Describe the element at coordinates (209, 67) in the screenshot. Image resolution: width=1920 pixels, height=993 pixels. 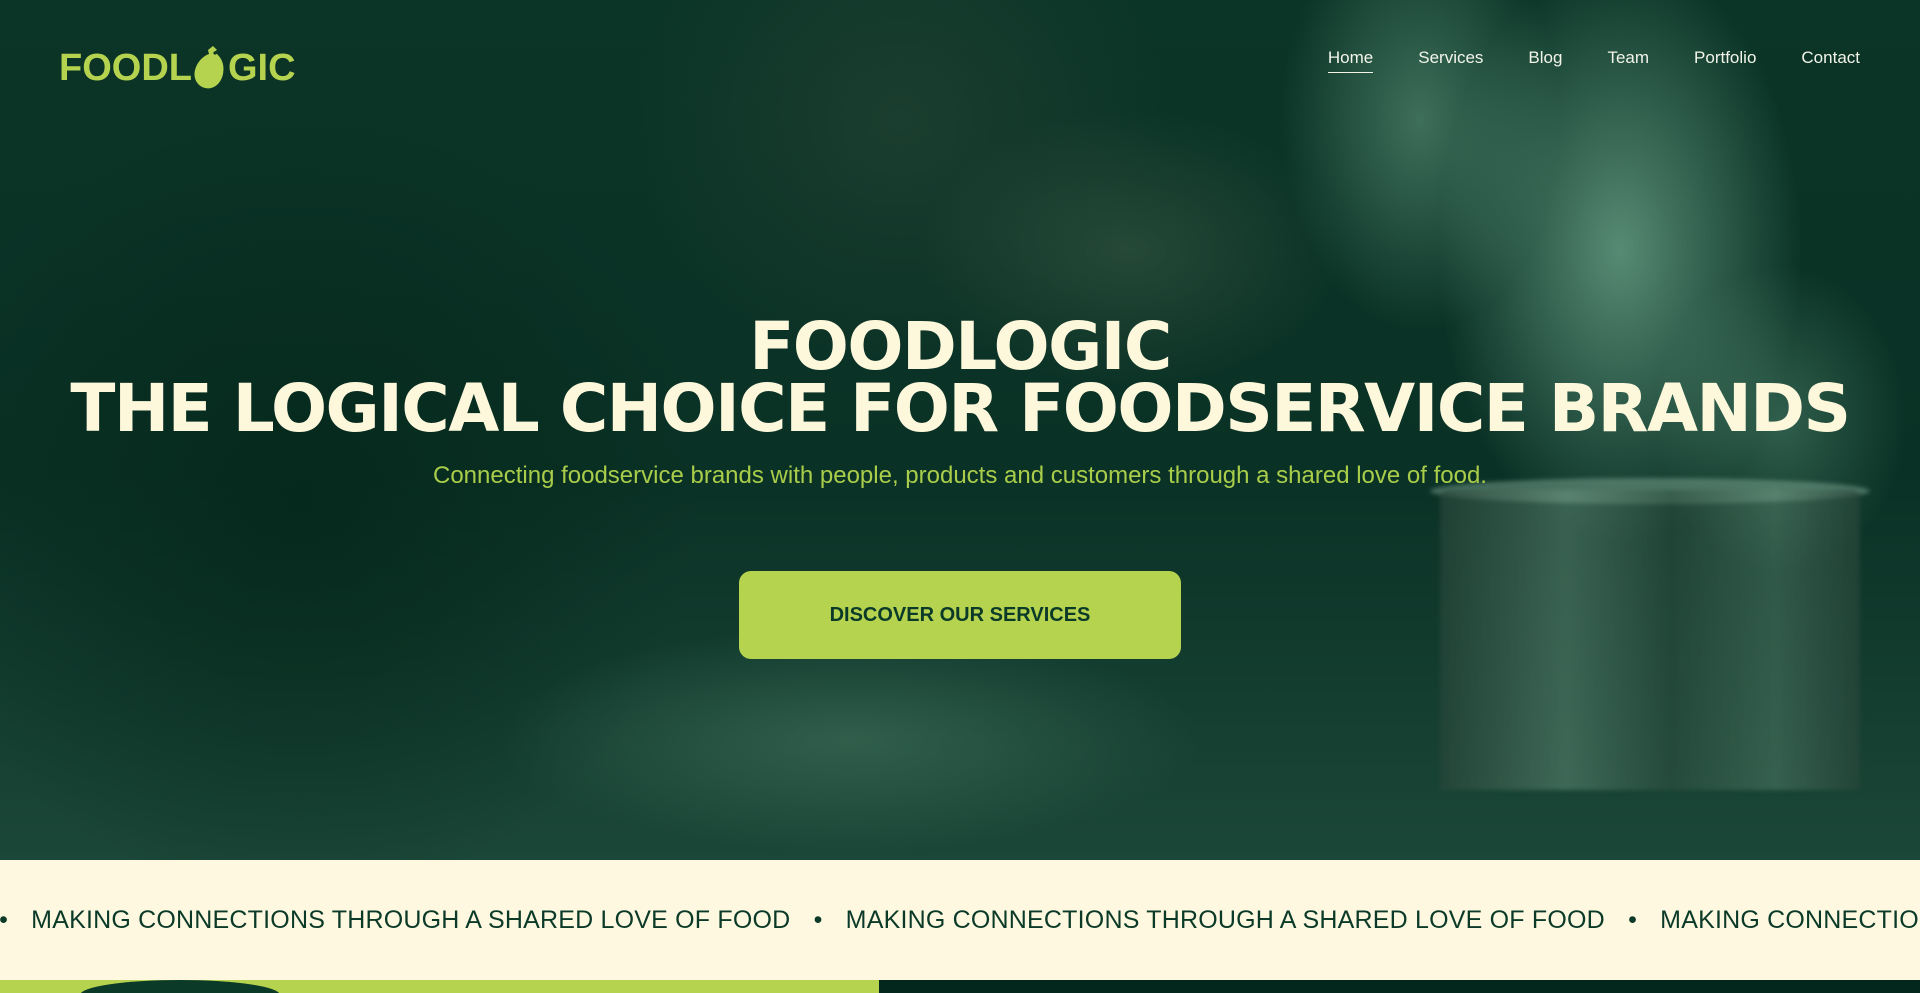
I see `lightbulb-chicken-icon` at that location.